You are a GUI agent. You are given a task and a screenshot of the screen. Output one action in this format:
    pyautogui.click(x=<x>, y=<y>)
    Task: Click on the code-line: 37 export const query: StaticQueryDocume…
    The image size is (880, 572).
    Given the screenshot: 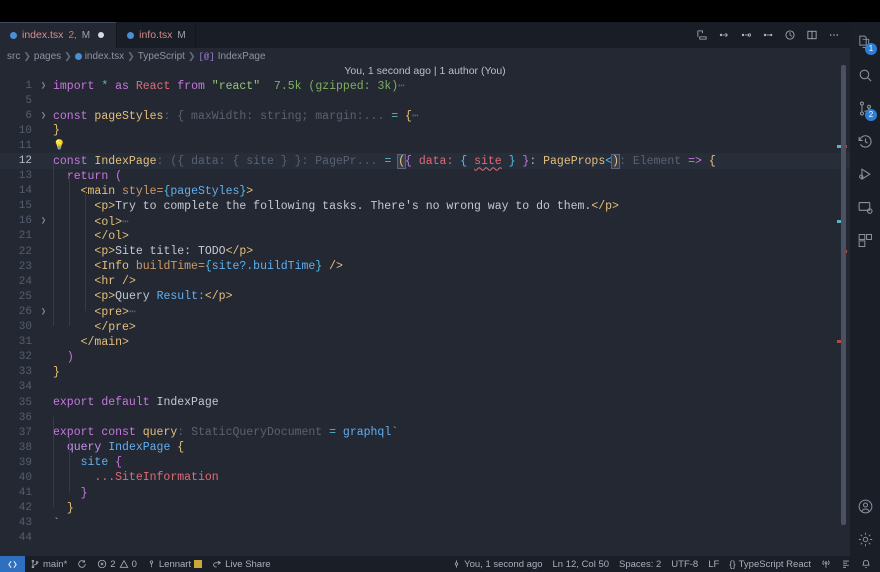 What is the action you would take?
    pyautogui.click(x=425, y=432)
    